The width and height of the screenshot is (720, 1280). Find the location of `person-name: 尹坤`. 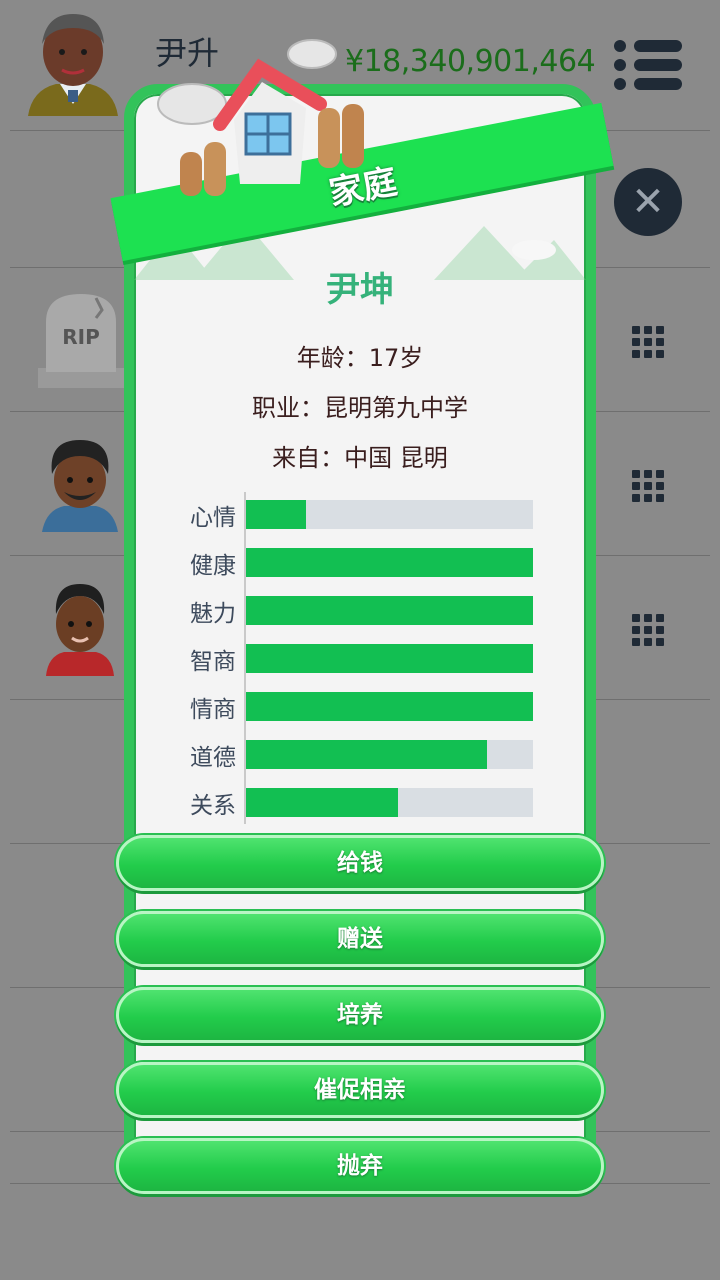

person-name: 尹坤 is located at coordinates (360, 290).